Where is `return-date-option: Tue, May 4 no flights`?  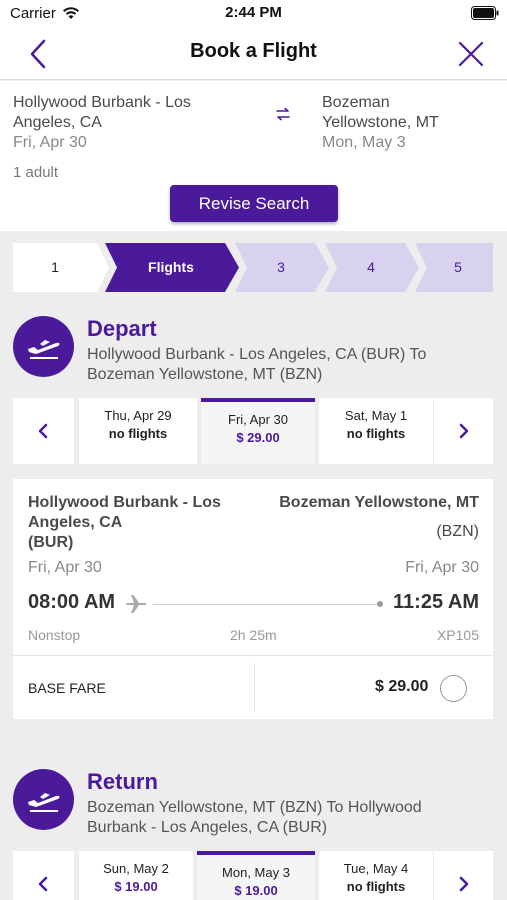 return-date-option: Tue, May 4 no flights is located at coordinates (376, 875).